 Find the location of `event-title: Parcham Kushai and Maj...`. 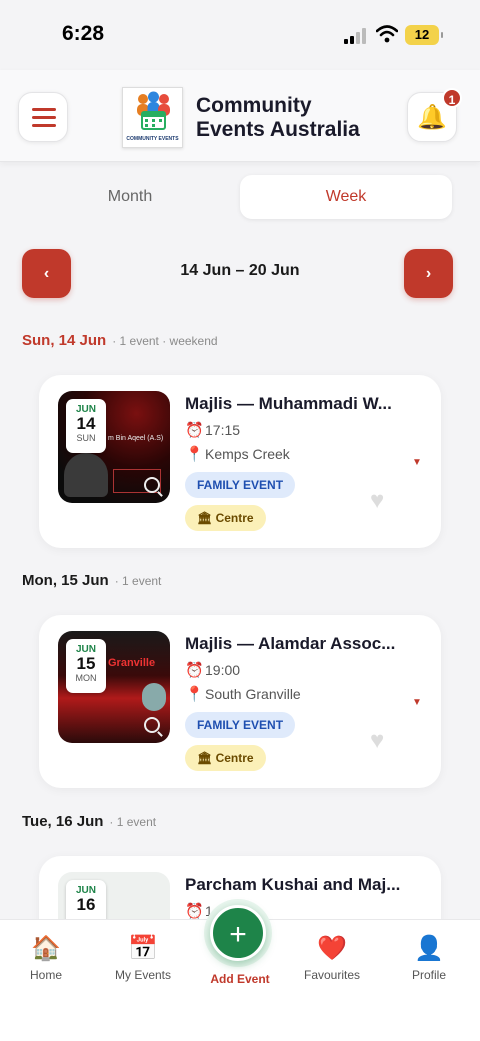

event-title: Parcham Kushai and Maj... is located at coordinates (293, 884).